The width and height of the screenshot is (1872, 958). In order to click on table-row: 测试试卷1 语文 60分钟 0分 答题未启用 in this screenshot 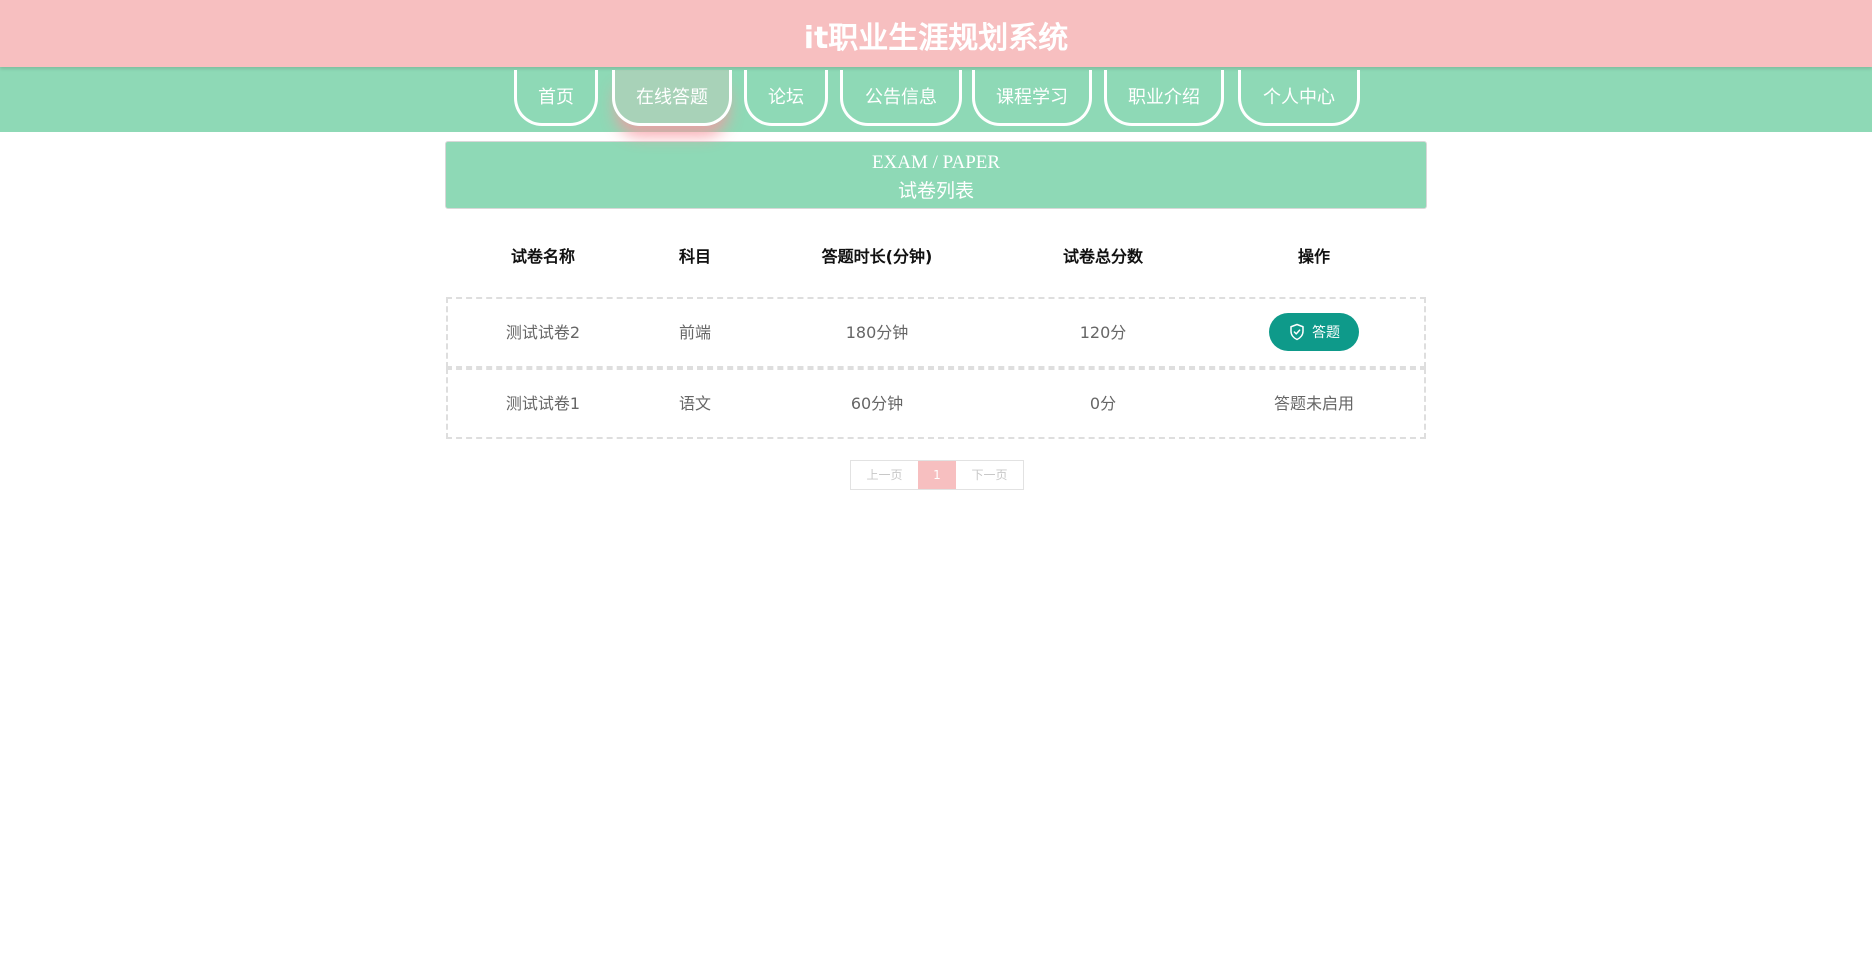, I will do `click(936, 403)`.